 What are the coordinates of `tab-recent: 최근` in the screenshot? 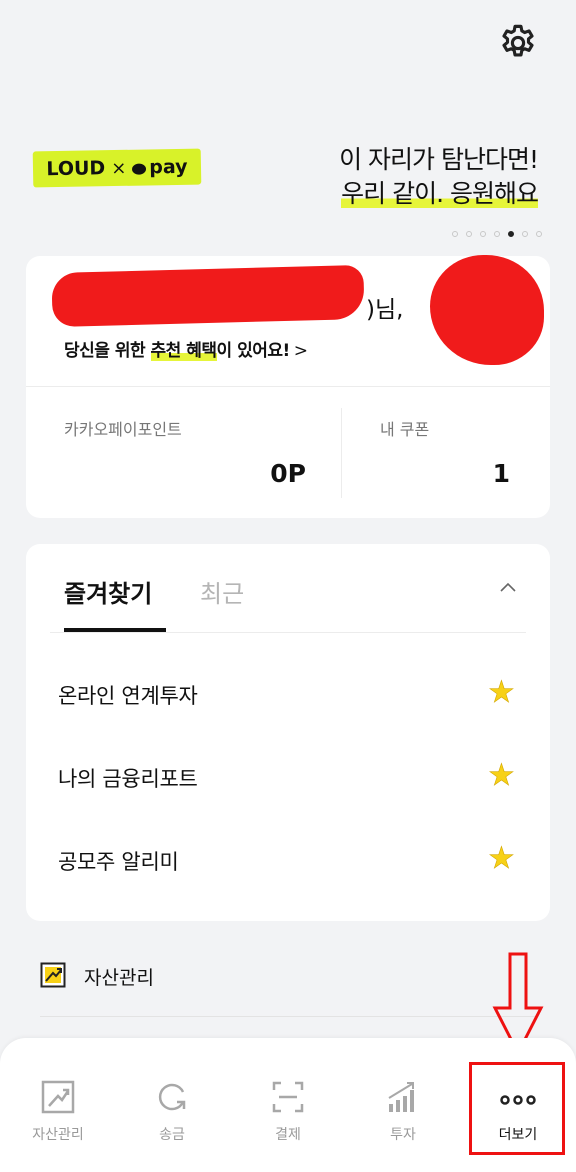 It's located at (222, 591).